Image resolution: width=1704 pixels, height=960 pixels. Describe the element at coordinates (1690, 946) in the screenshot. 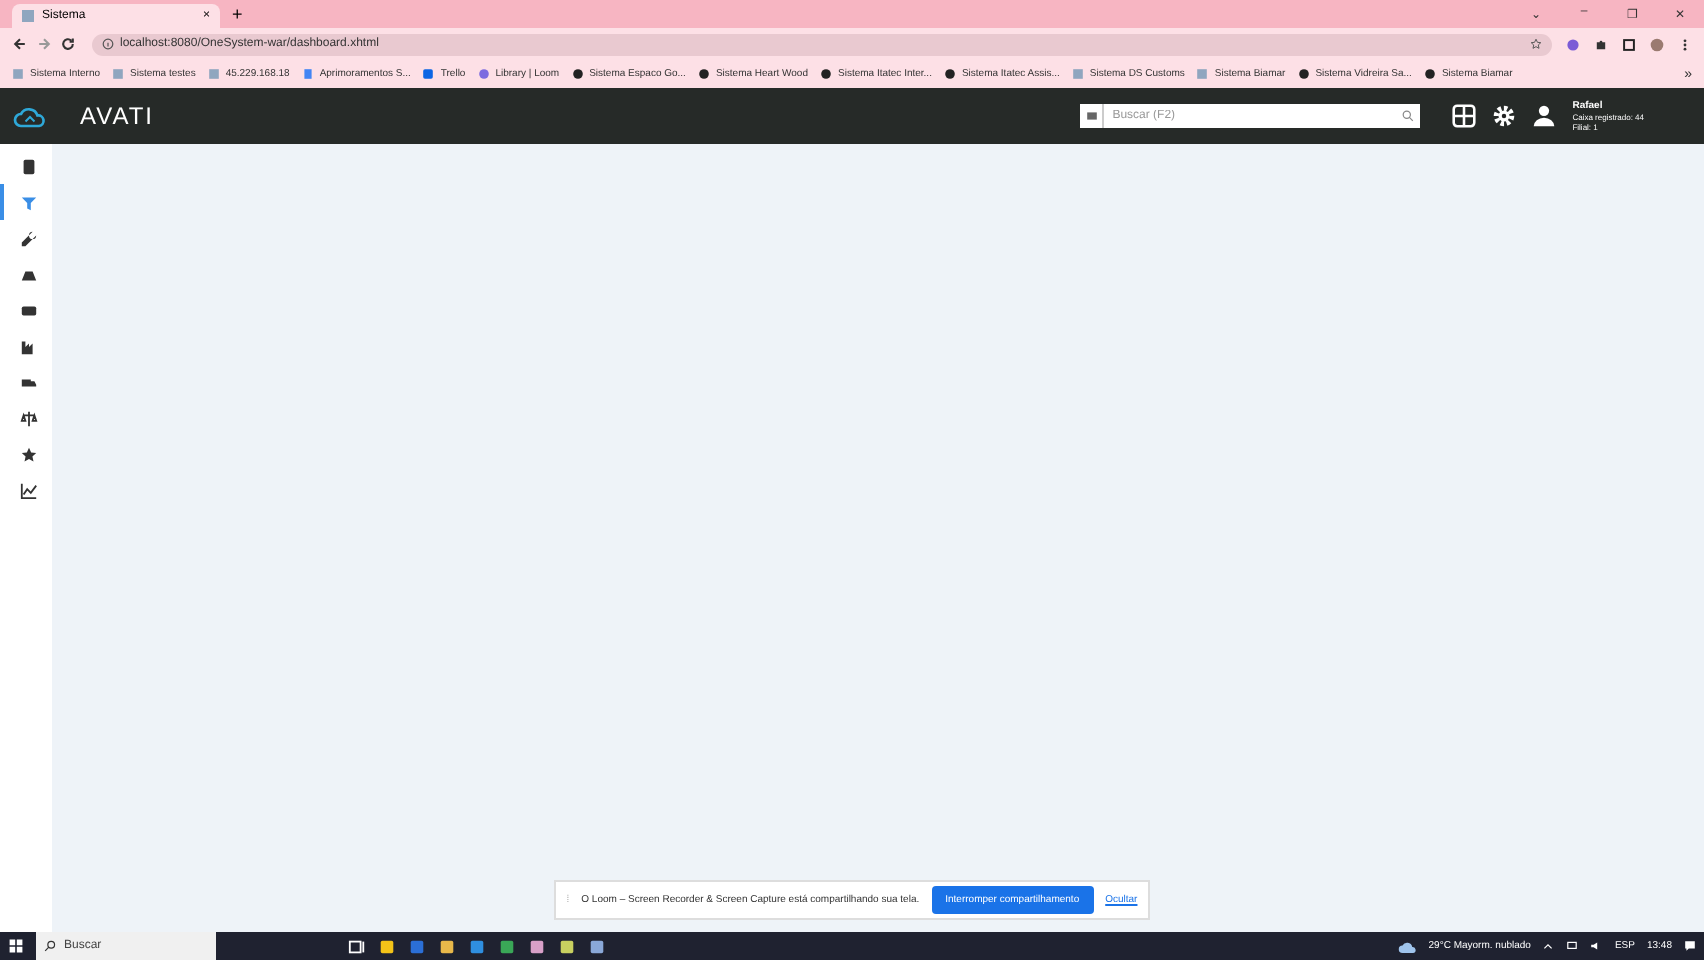

I see `notification-icon` at that location.